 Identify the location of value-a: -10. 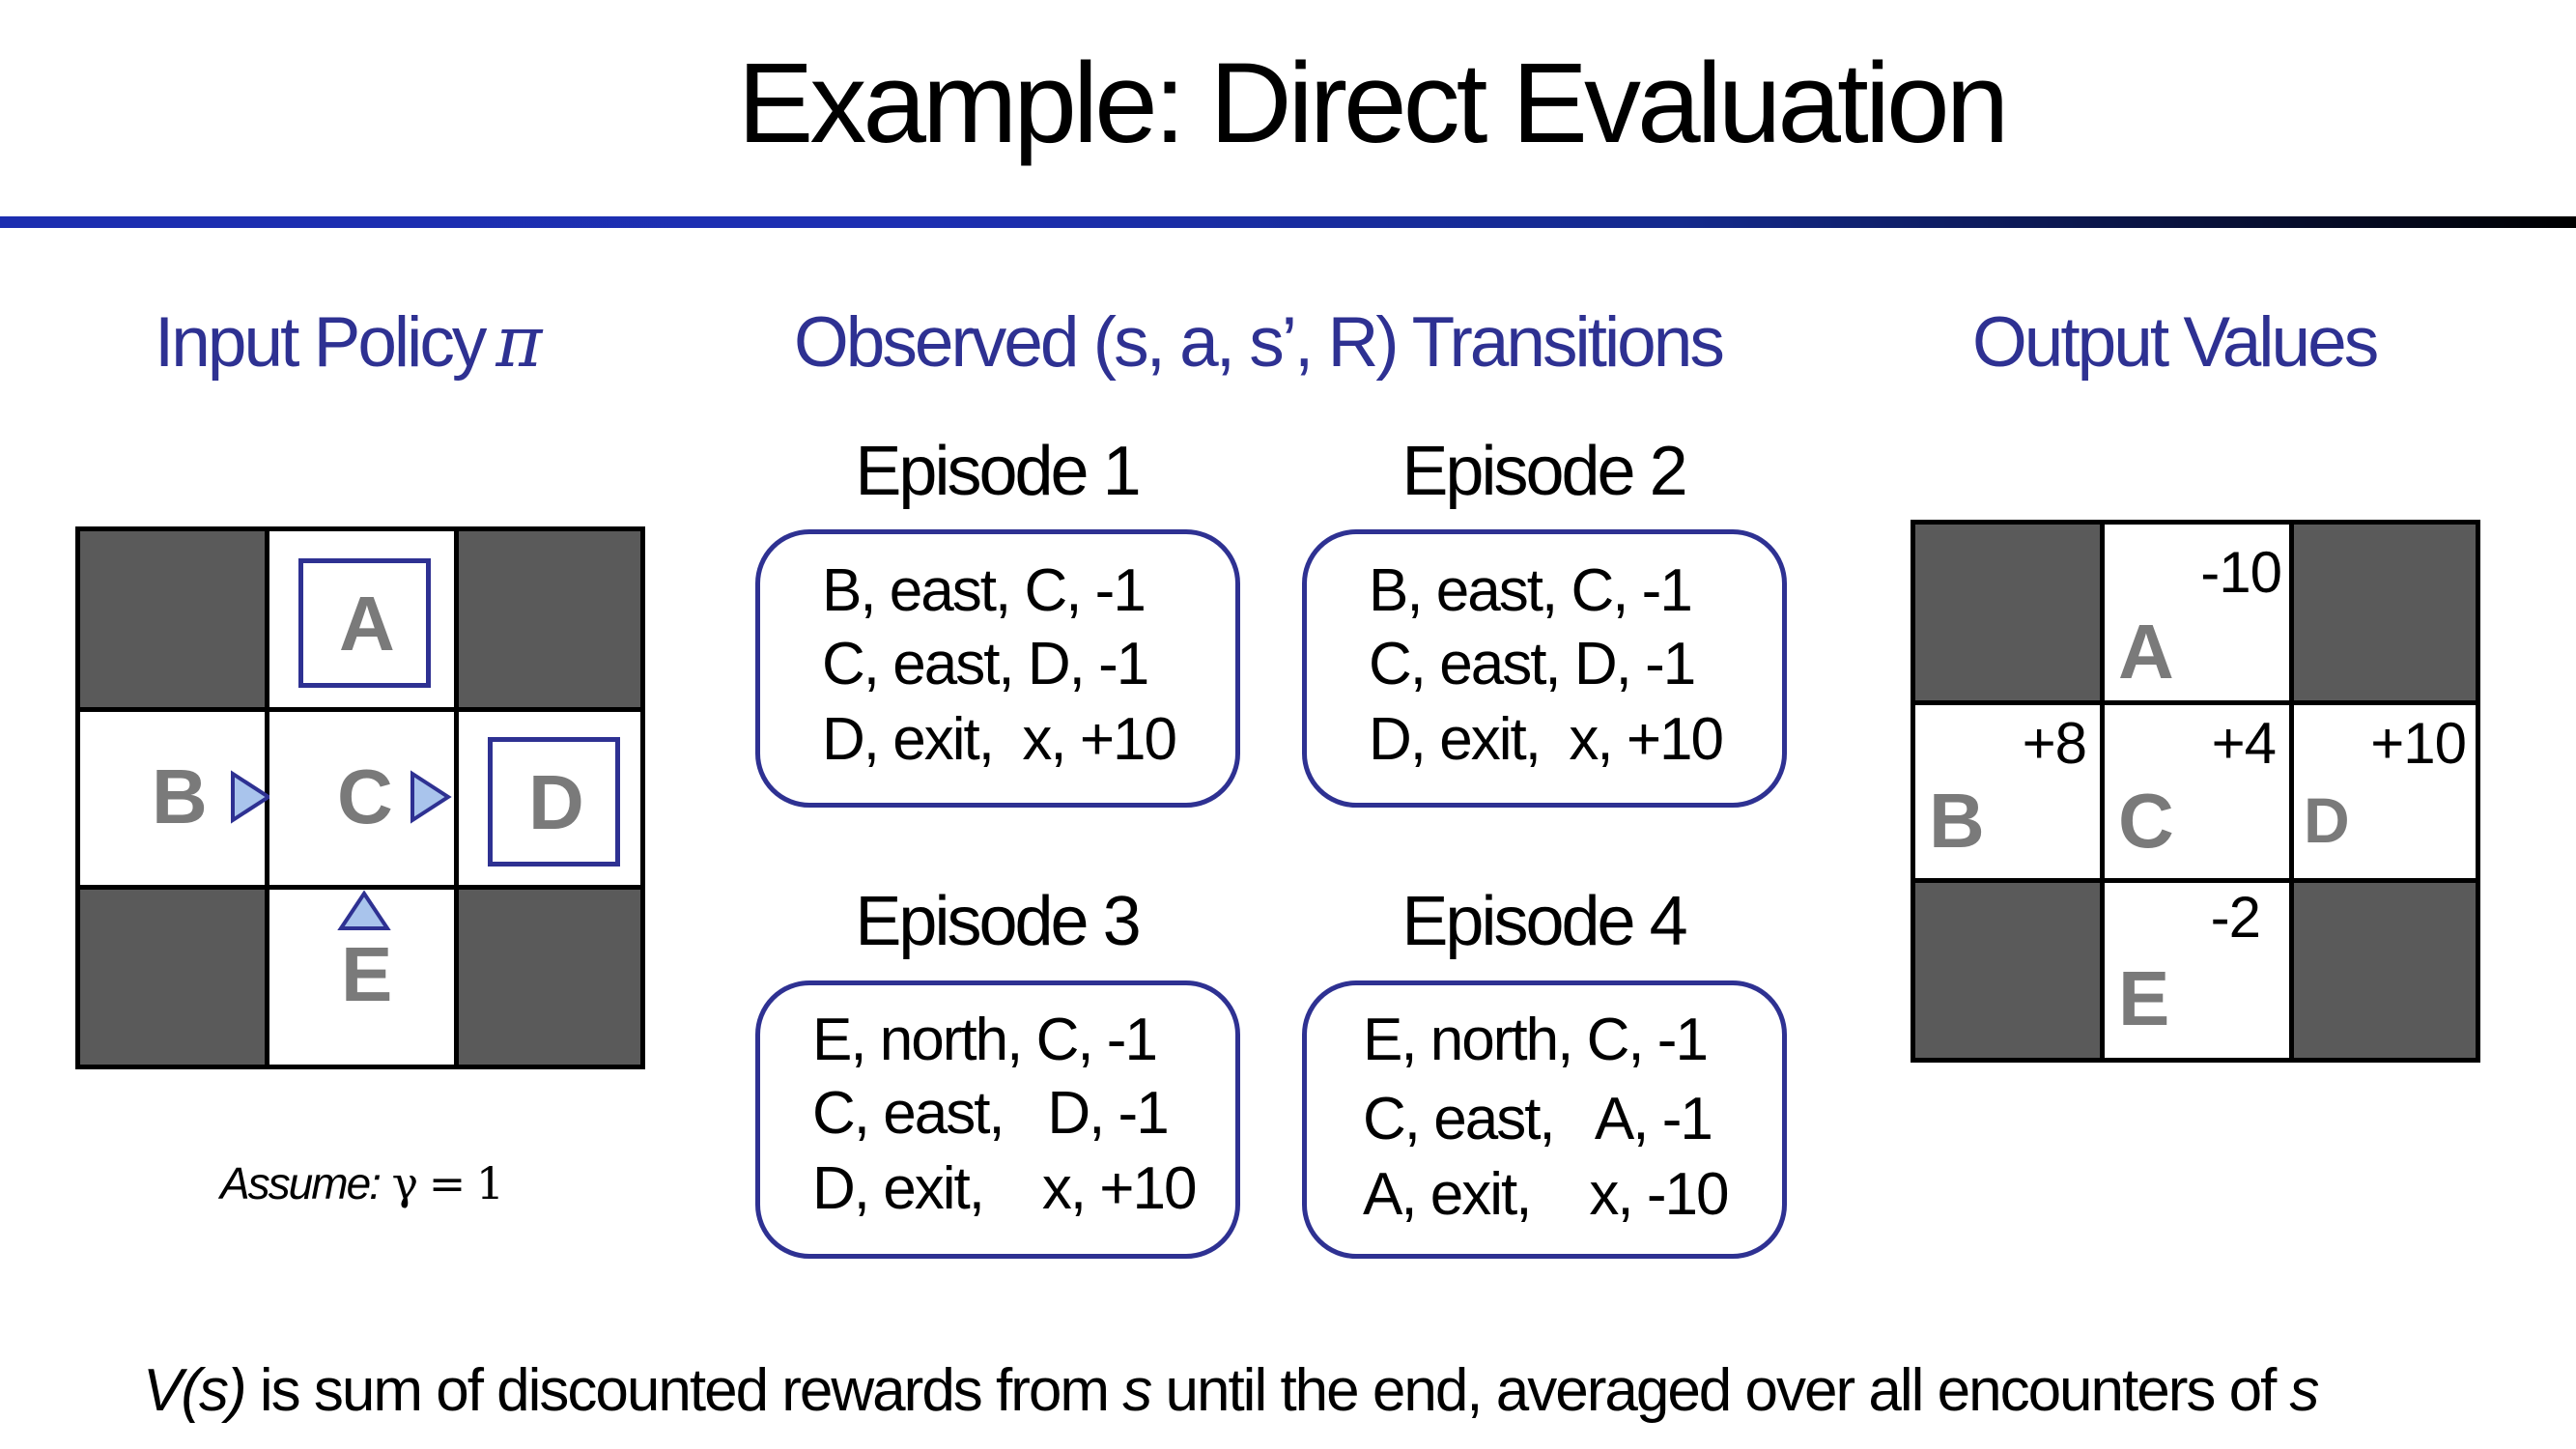
(2241, 572).